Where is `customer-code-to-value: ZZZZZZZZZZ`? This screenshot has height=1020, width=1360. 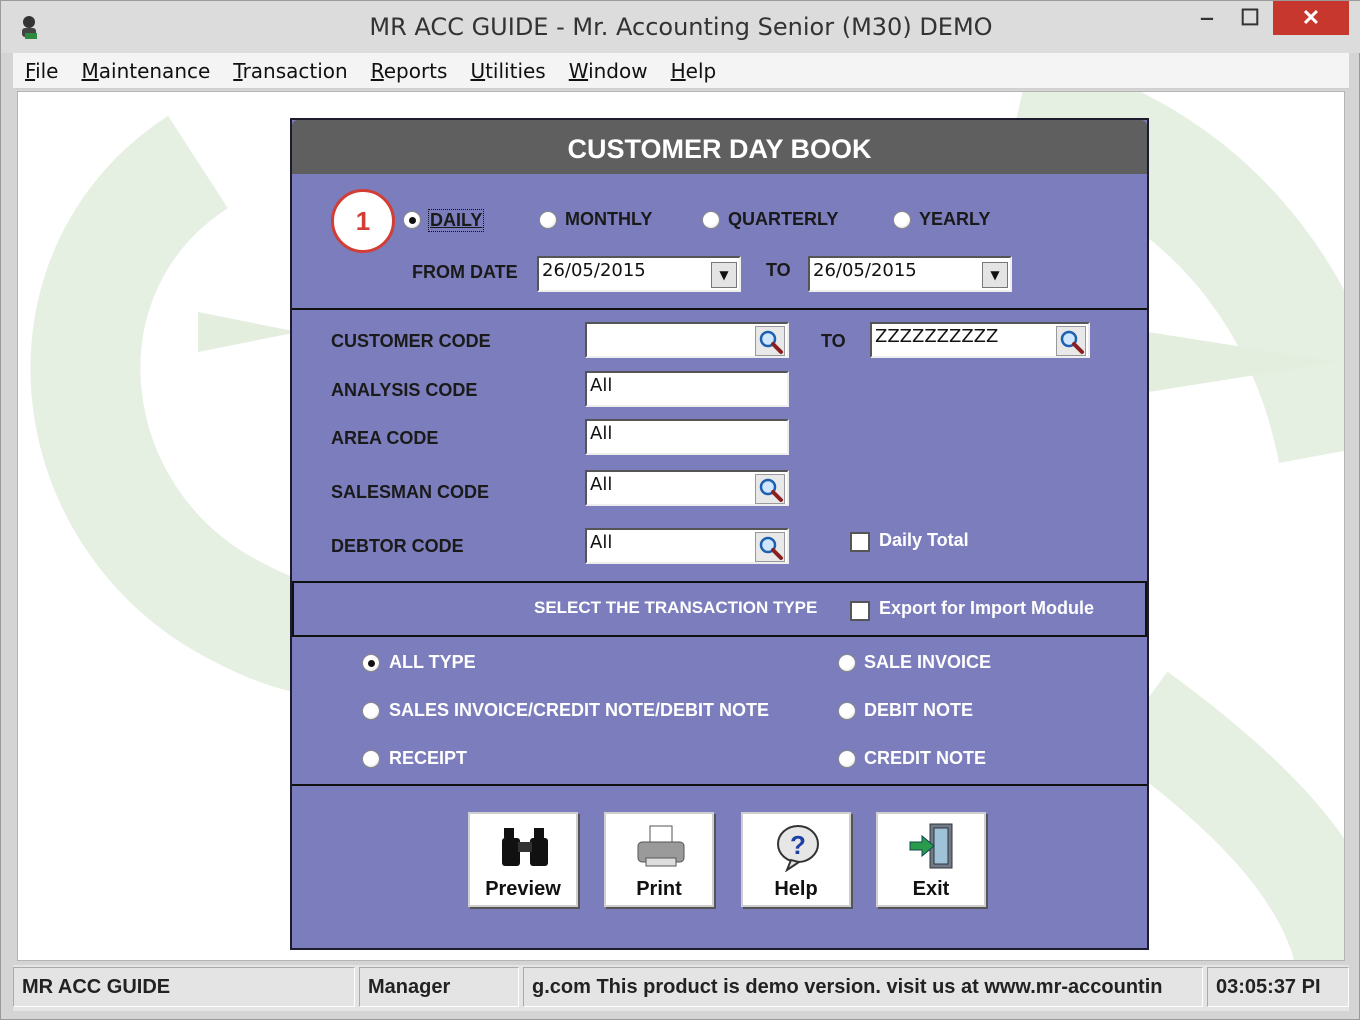 customer-code-to-value: ZZZZZZZZZZ is located at coordinates (937, 336).